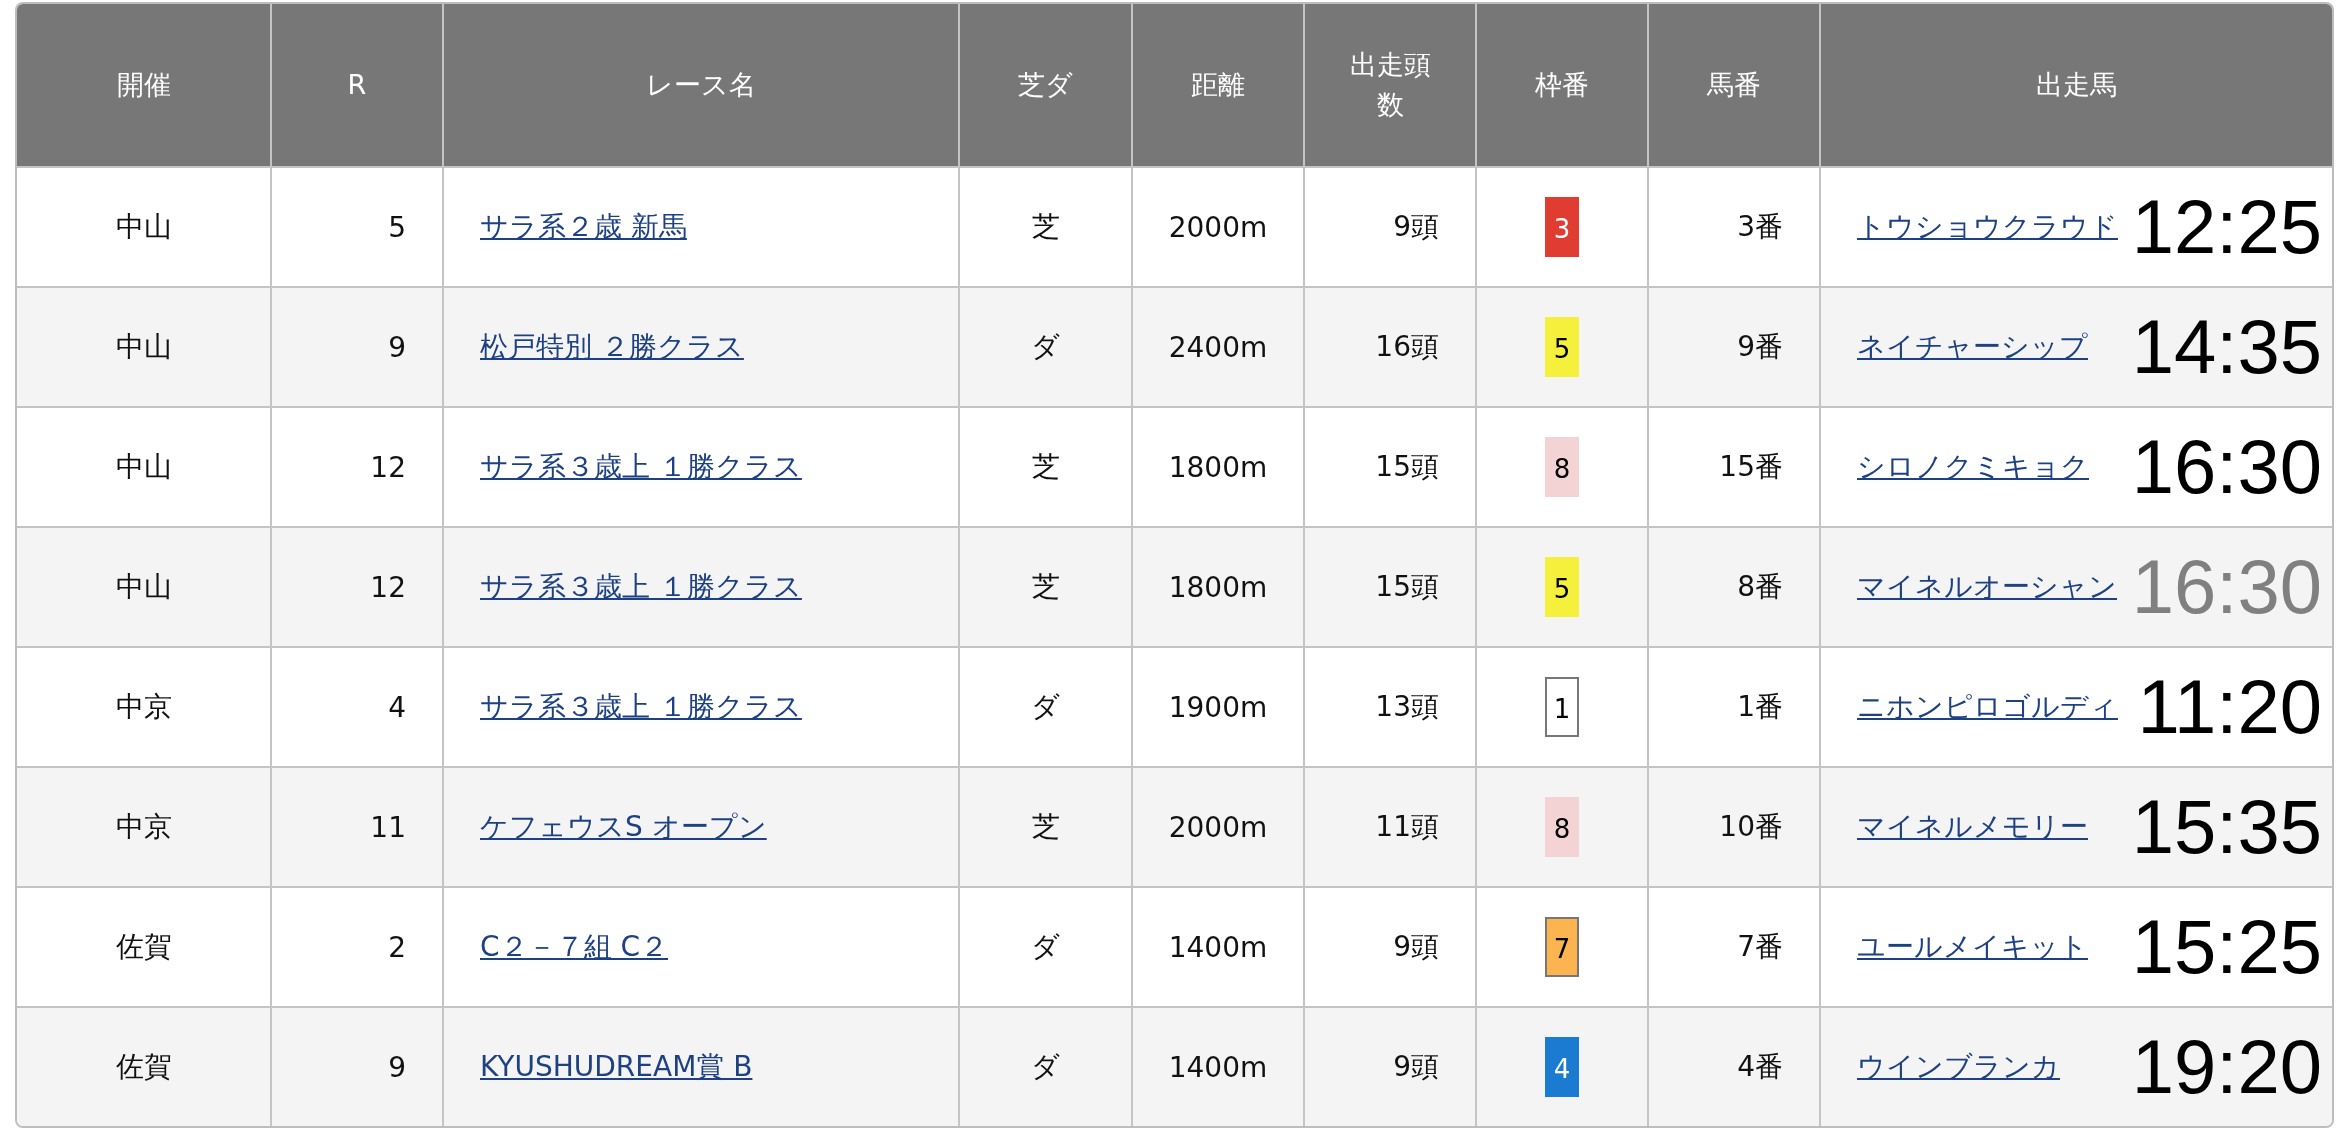 Image resolution: width=2337 pixels, height=1135 pixels. I want to click on table-cell: 8番, so click(1735, 586).